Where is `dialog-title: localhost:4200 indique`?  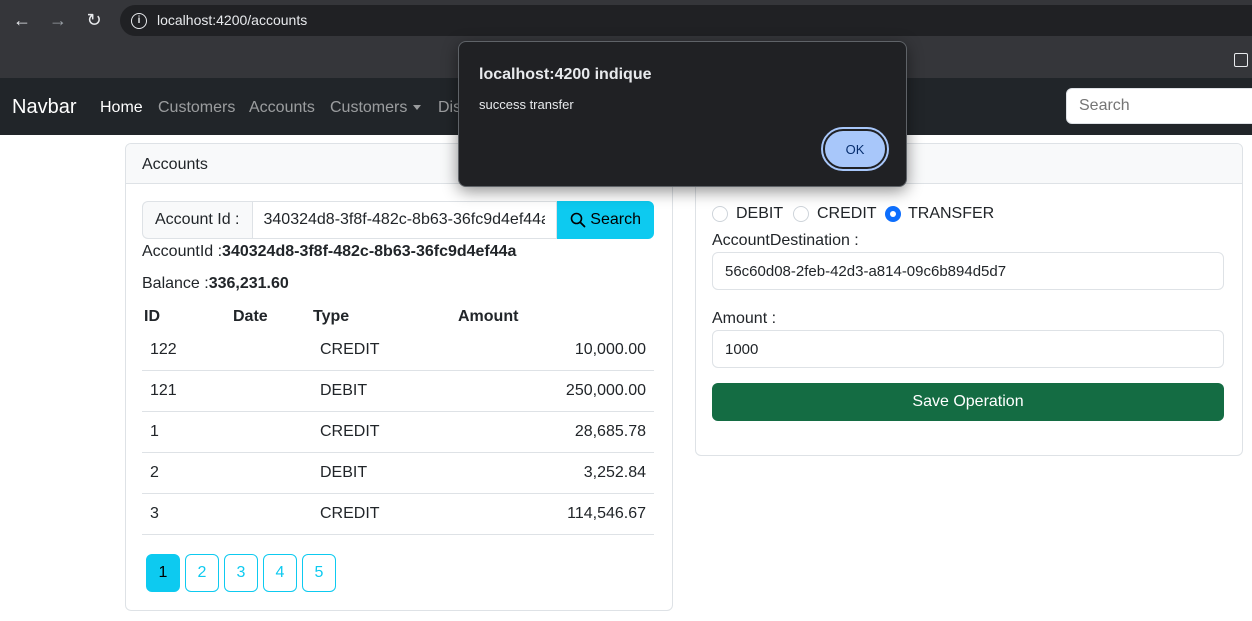 dialog-title: localhost:4200 indique is located at coordinates (565, 74).